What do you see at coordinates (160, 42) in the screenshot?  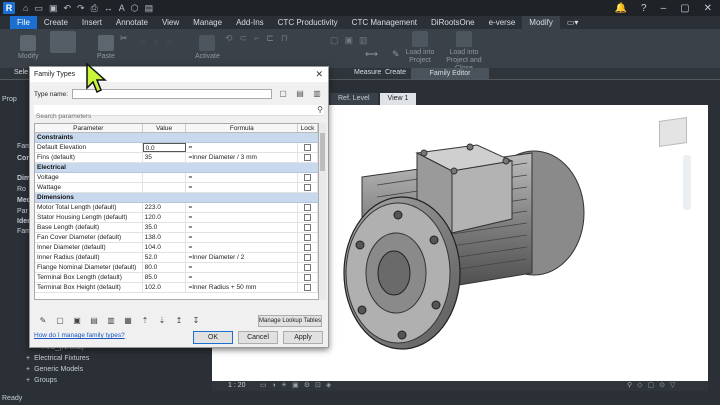 I see `geometry-tools: ◌◌◌` at bounding box center [160, 42].